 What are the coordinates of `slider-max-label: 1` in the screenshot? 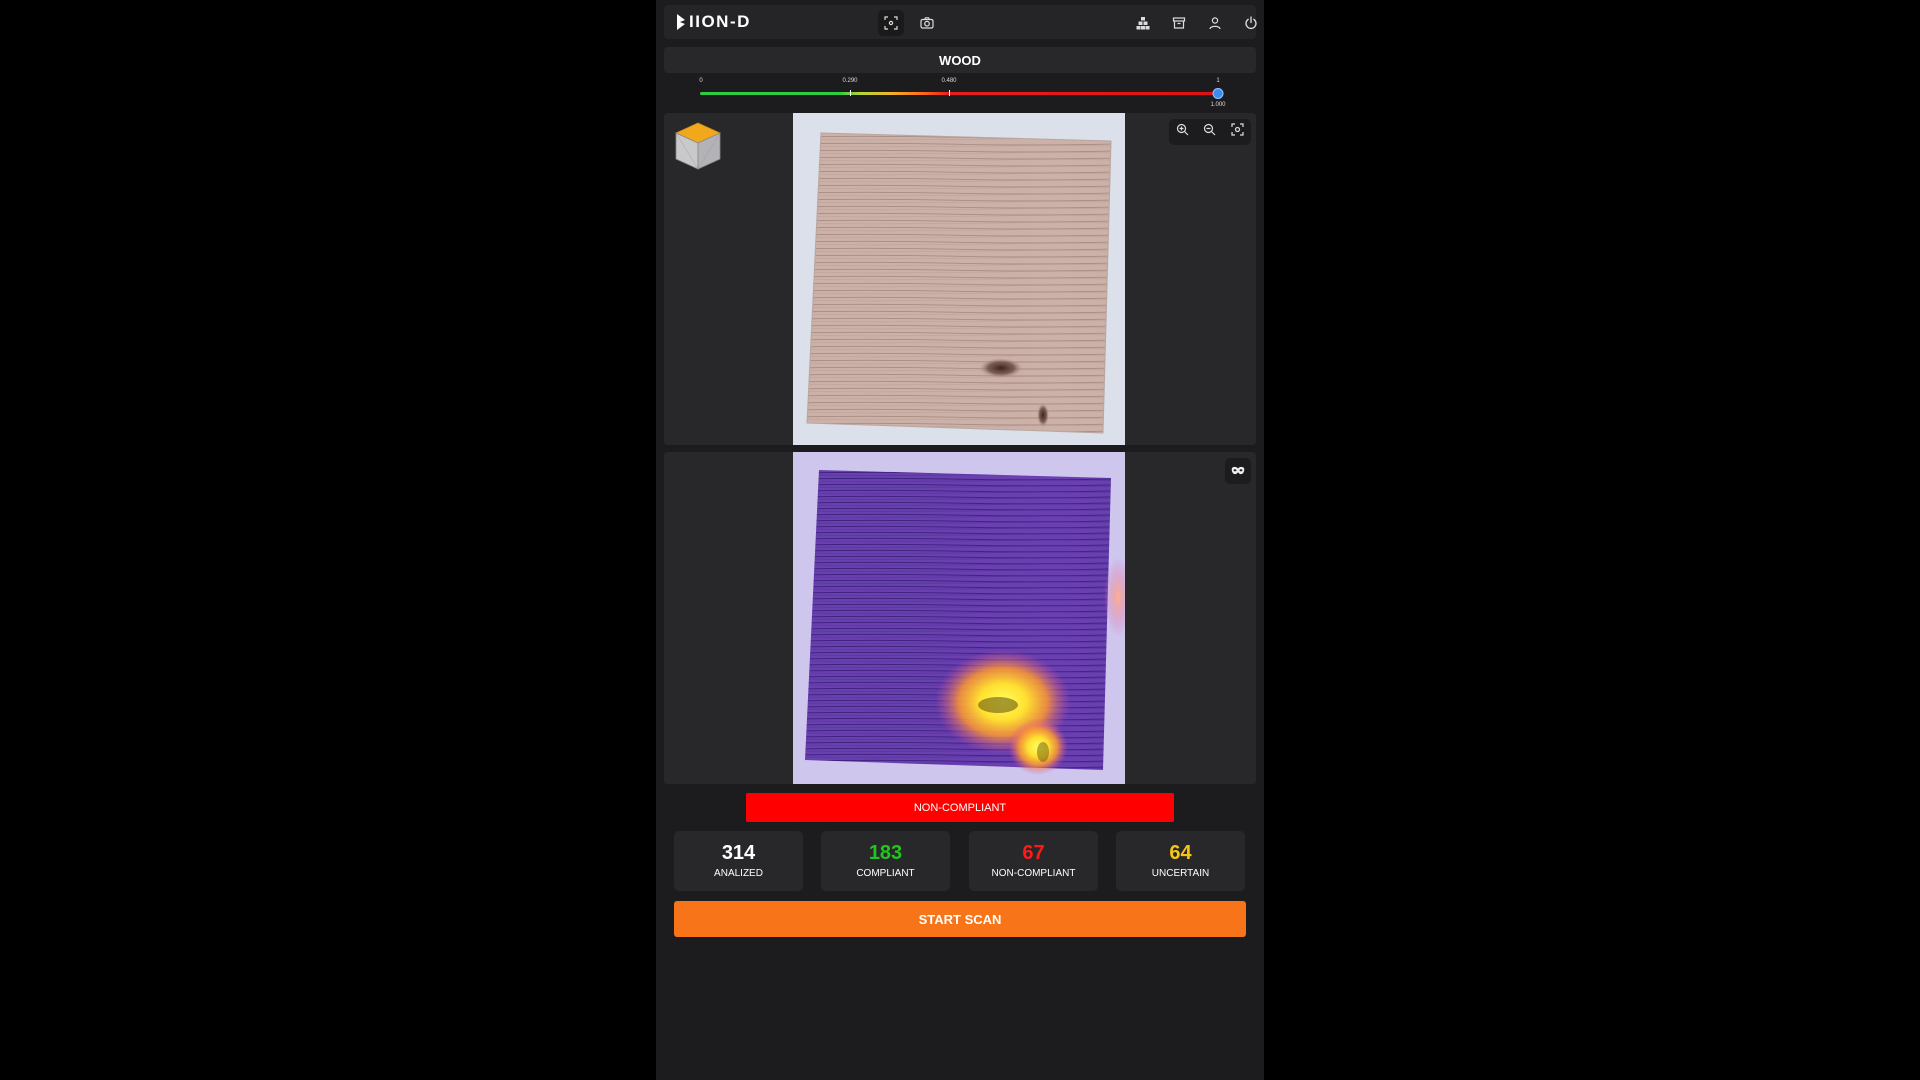 It's located at (1218, 81).